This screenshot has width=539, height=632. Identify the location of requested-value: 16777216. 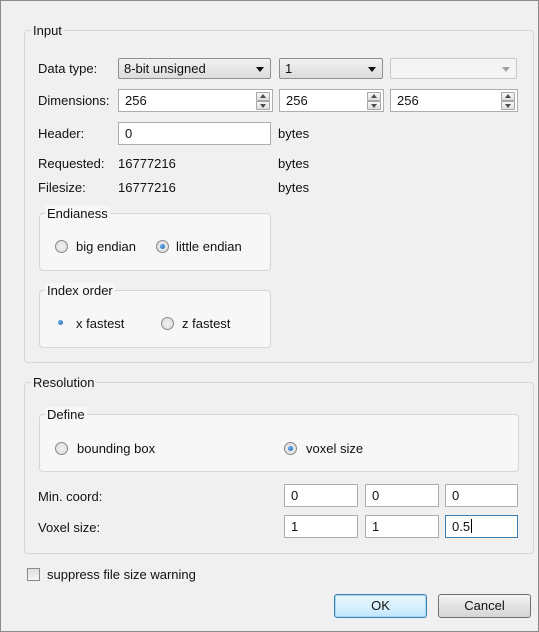
(147, 163).